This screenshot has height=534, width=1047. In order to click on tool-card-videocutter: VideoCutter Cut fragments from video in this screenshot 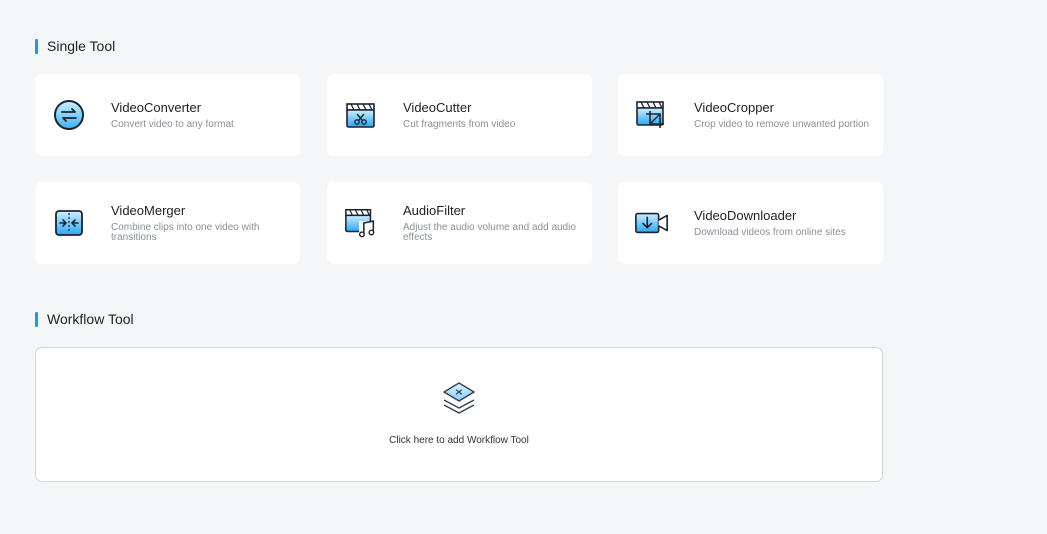, I will do `click(459, 115)`.